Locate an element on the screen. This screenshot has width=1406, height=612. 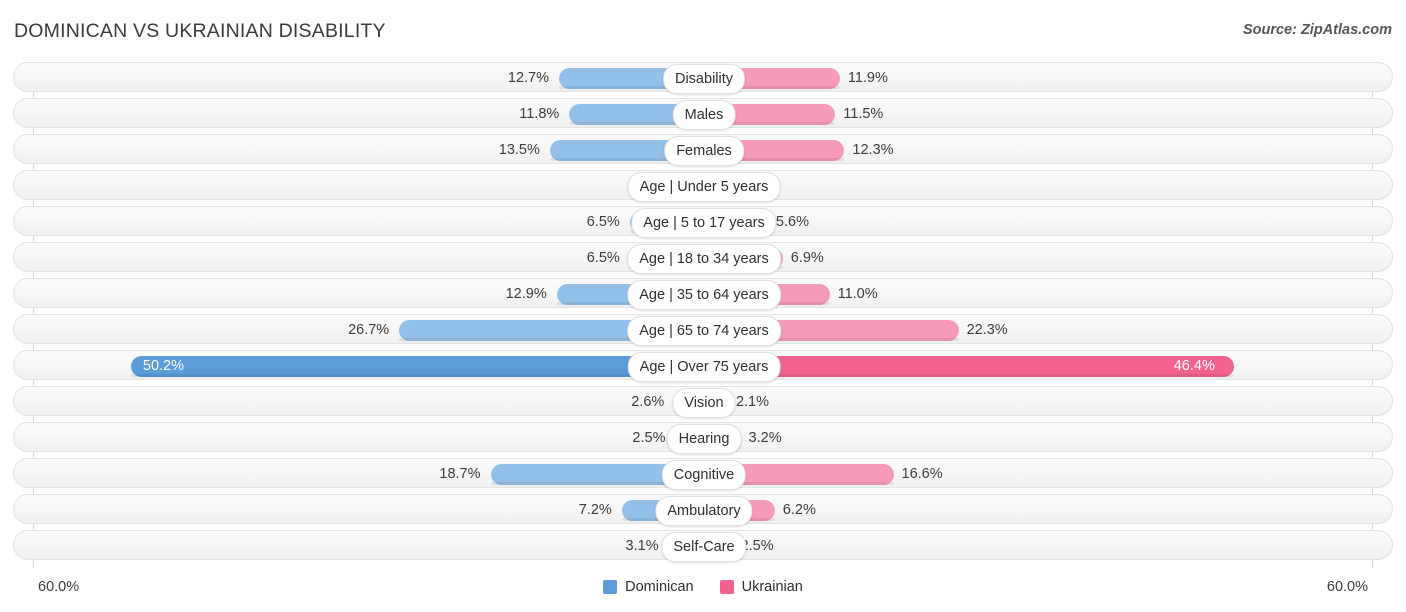
chart-footer: 60.0% 60.0% Dominican Ukrainian is located at coordinates (703, 591).